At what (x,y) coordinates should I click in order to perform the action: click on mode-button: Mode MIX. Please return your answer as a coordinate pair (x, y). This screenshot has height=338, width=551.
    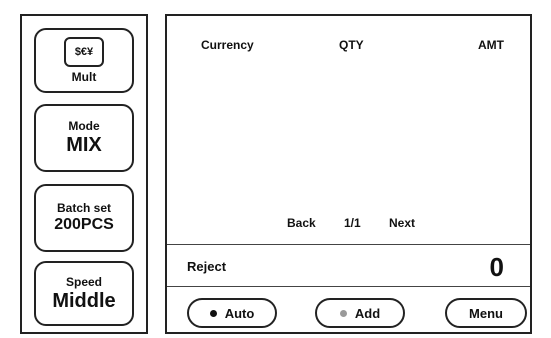
    Looking at the image, I should click on (84, 138).